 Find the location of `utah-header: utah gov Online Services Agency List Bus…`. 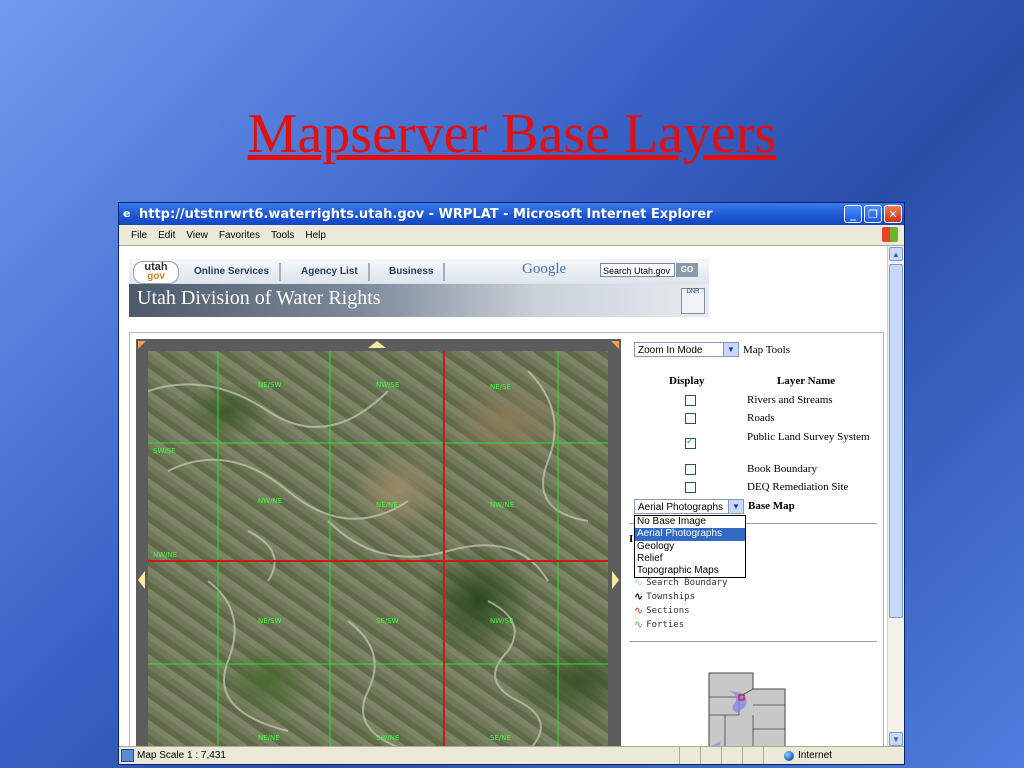

utah-header: utah gov Online Services Agency List Bus… is located at coordinates (419, 288).